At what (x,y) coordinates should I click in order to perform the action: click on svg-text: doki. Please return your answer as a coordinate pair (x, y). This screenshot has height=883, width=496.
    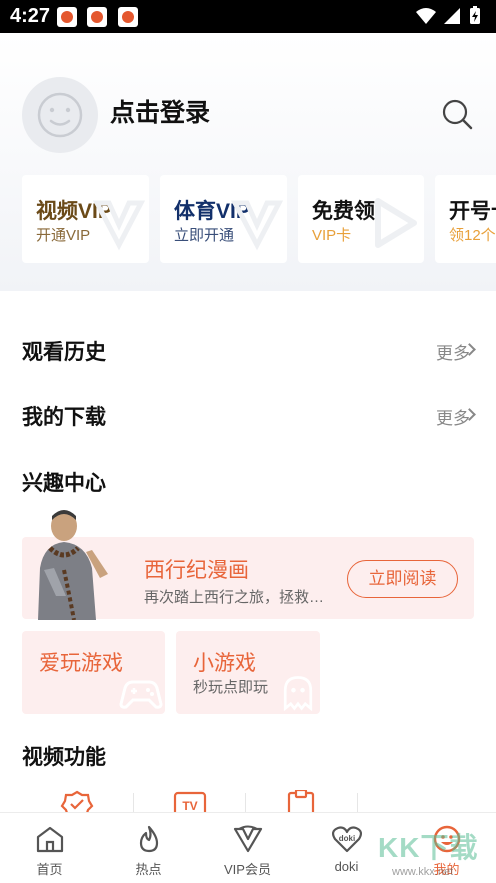
    Looking at the image, I should click on (347, 838).